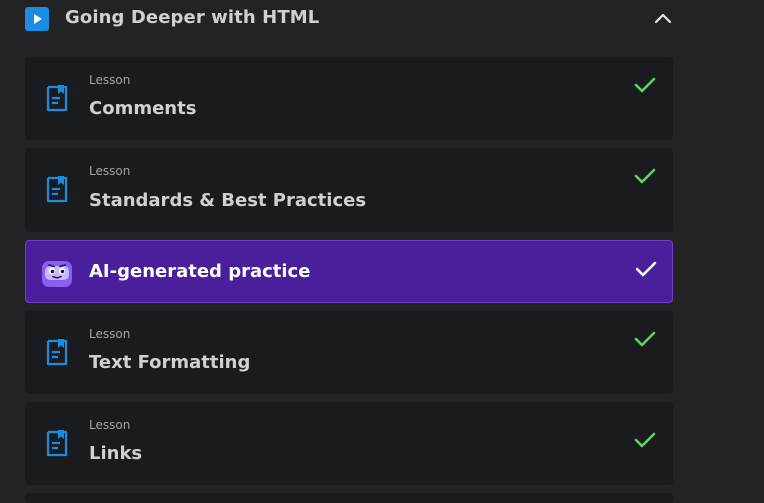 The height and width of the screenshot is (503, 764). What do you see at coordinates (228, 200) in the screenshot?
I see `lesson-title: Standards & Best Practices` at bounding box center [228, 200].